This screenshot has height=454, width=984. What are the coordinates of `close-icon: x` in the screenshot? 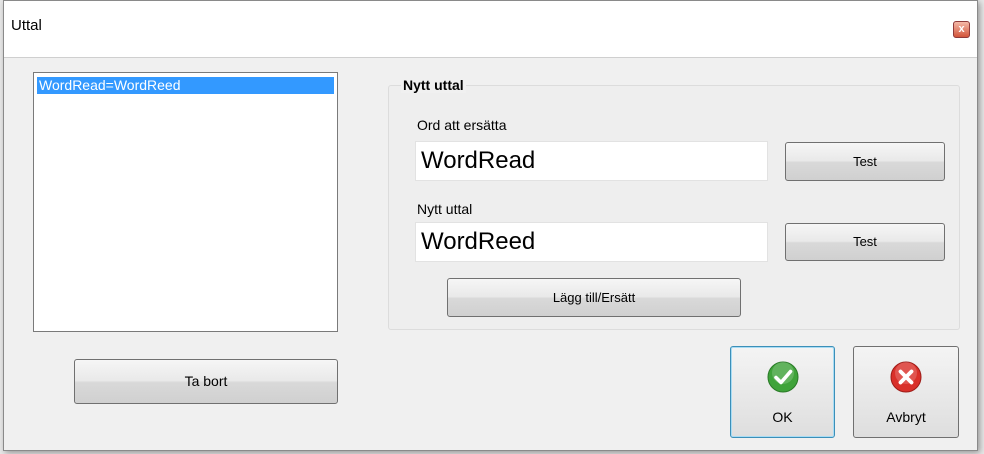 It's located at (961, 29).